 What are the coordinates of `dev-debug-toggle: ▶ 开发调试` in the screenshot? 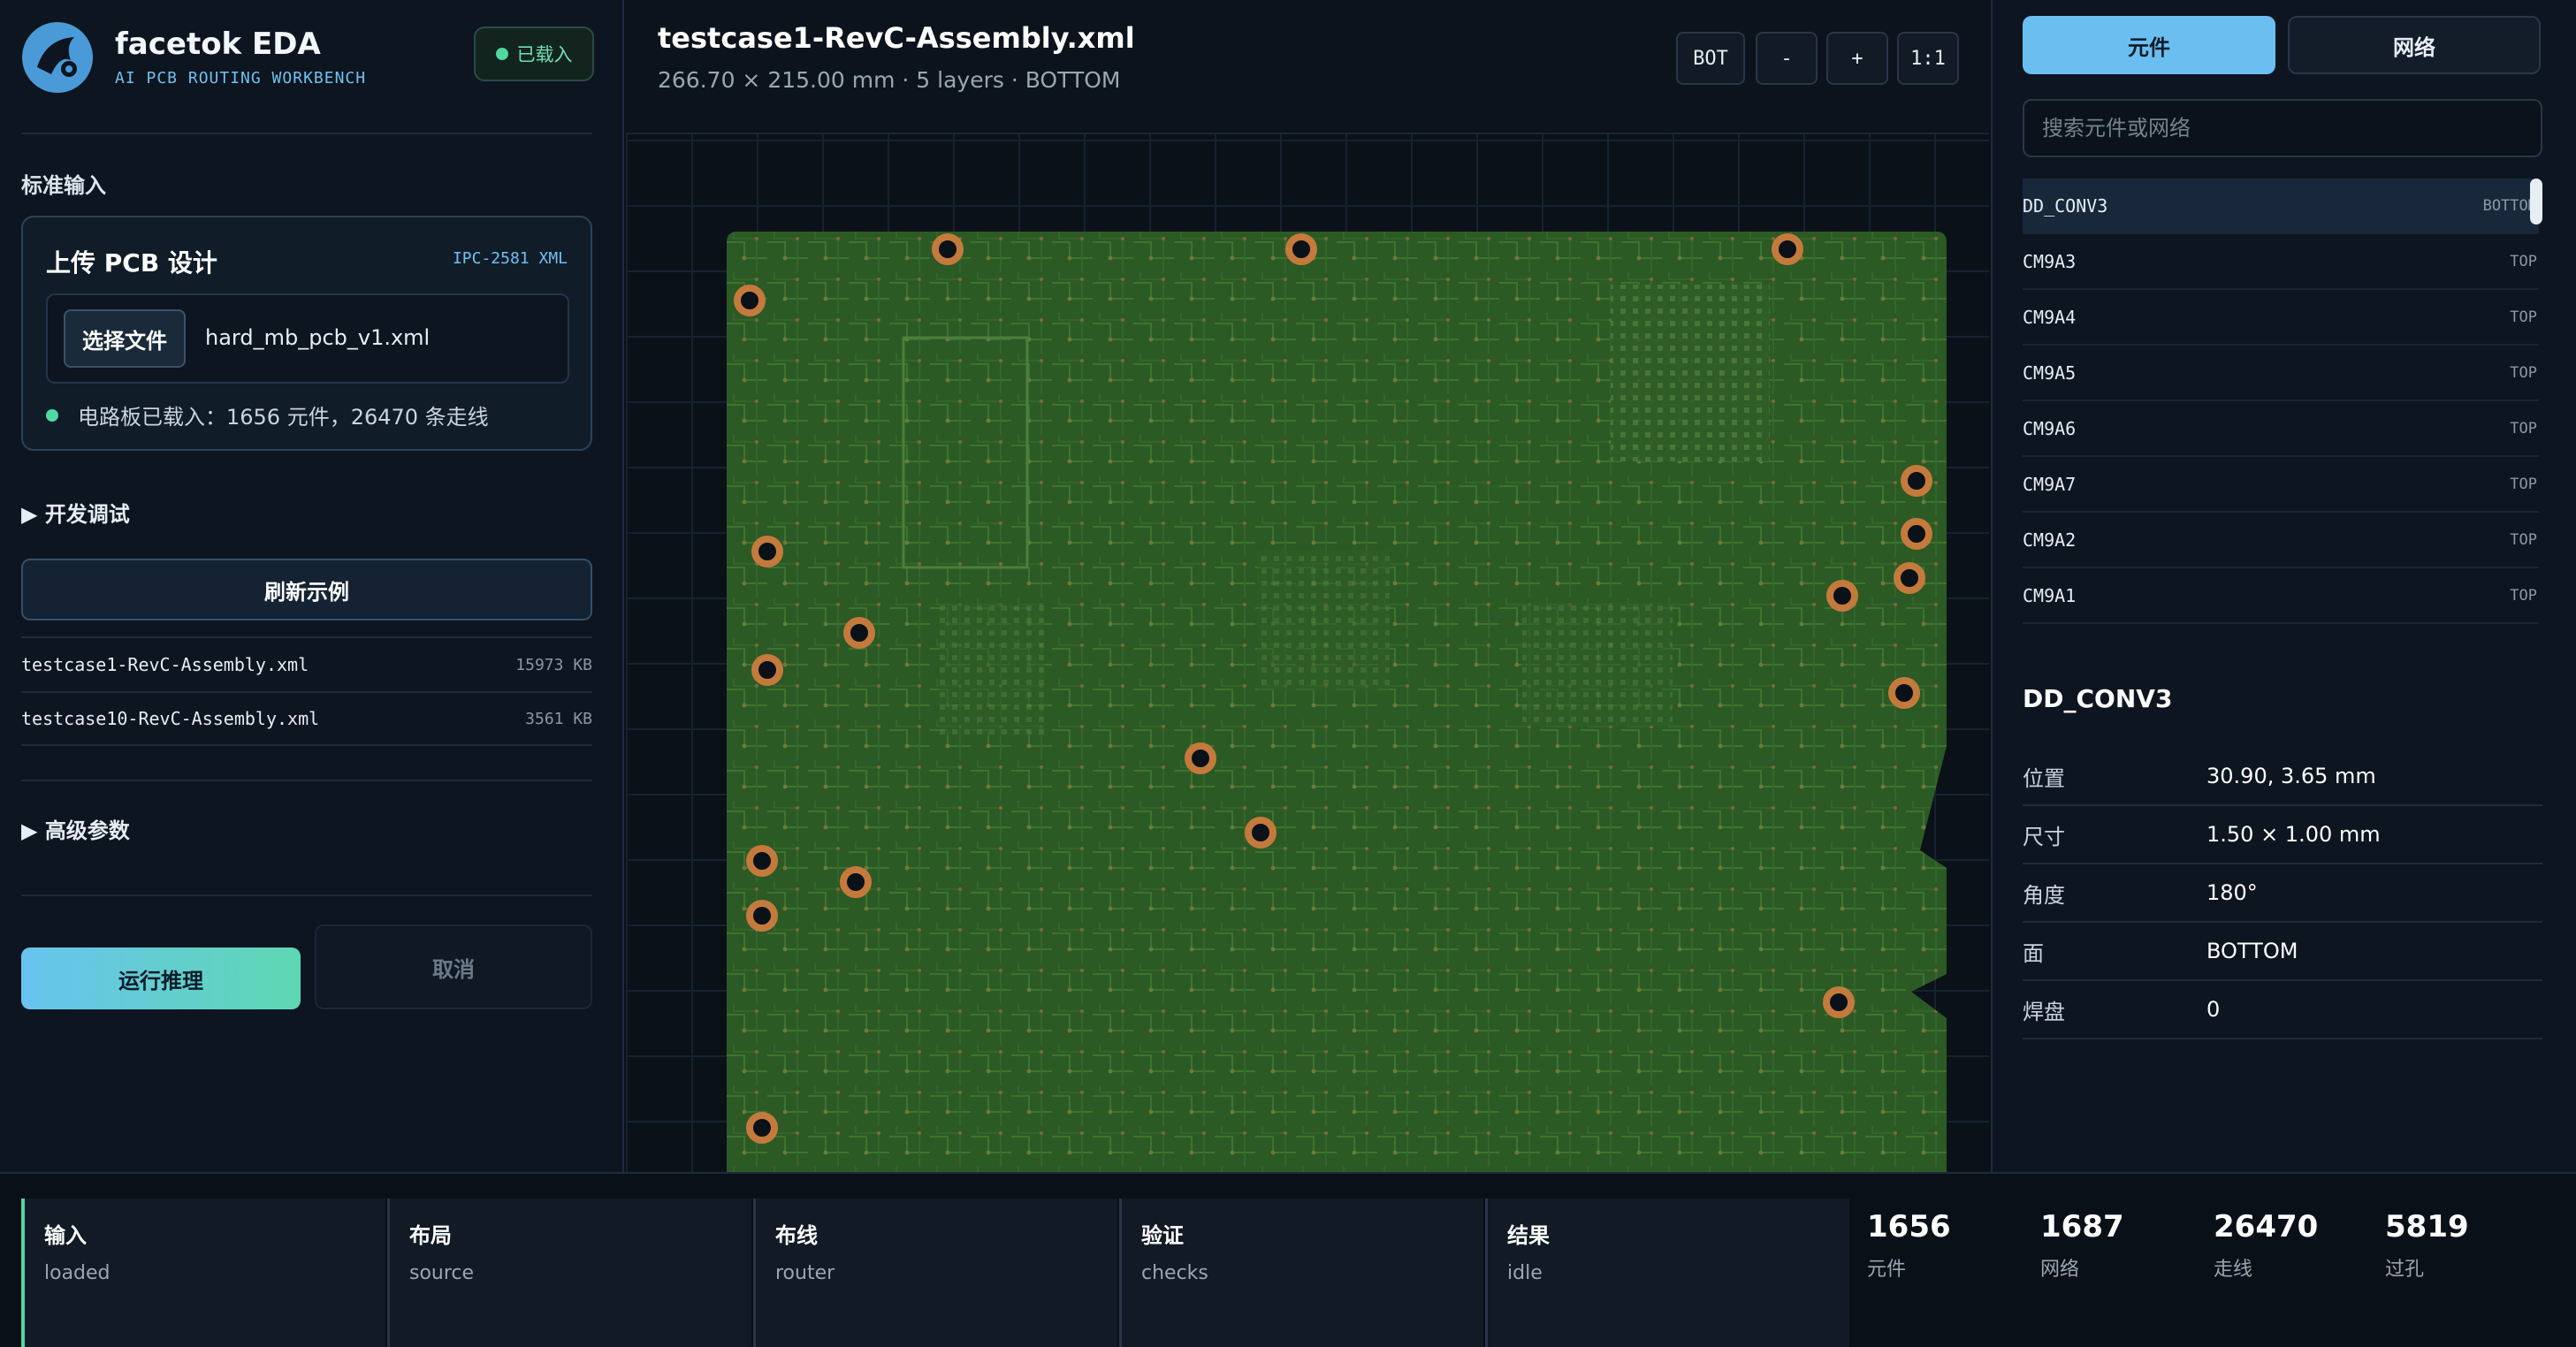 It's located at (75, 512).